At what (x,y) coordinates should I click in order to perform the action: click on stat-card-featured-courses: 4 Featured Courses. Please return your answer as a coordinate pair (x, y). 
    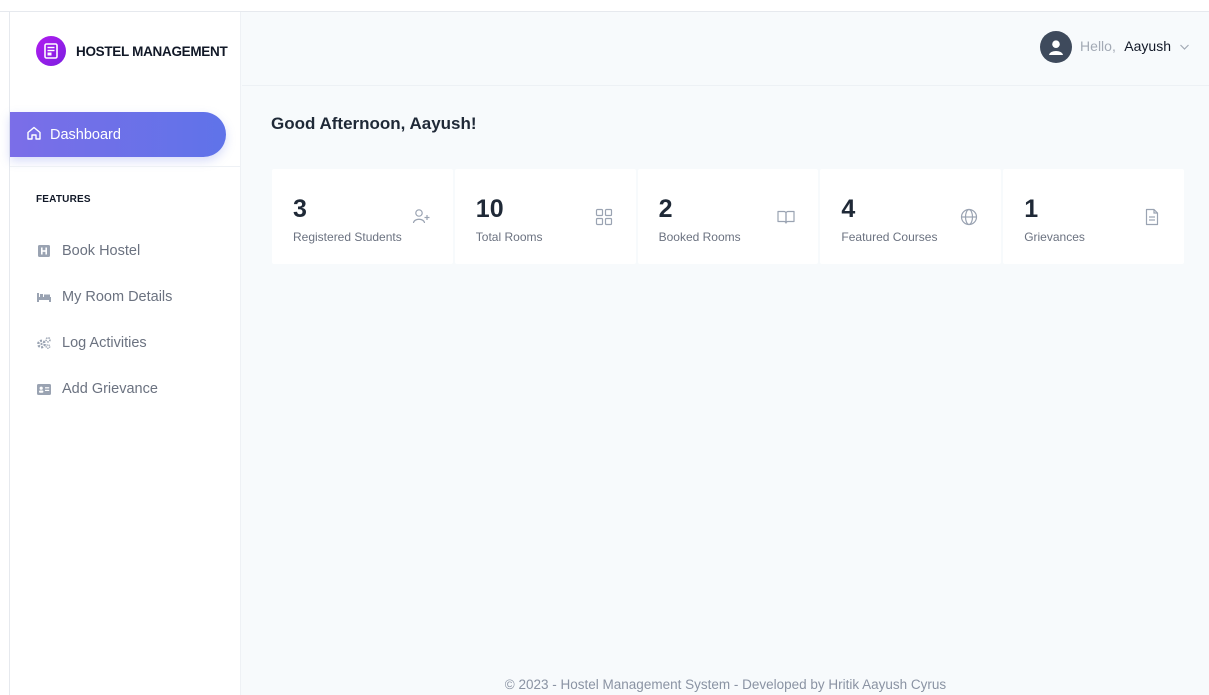
    Looking at the image, I should click on (911, 216).